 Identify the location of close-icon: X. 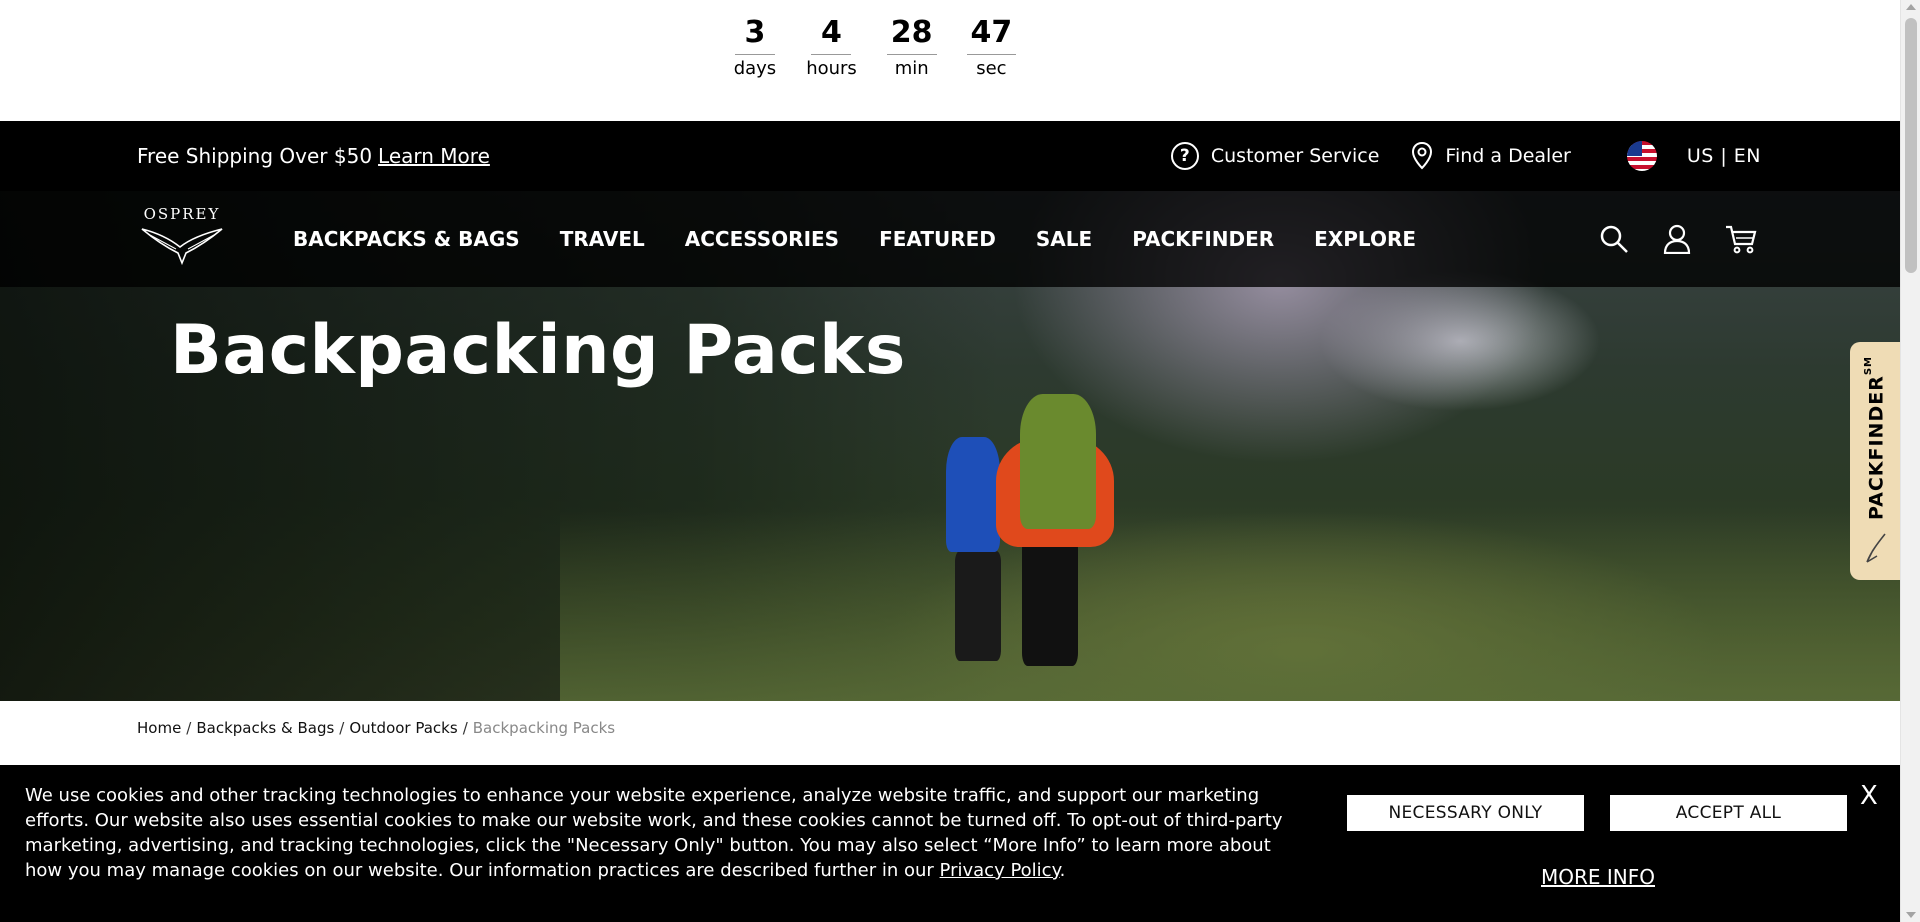
(1869, 796).